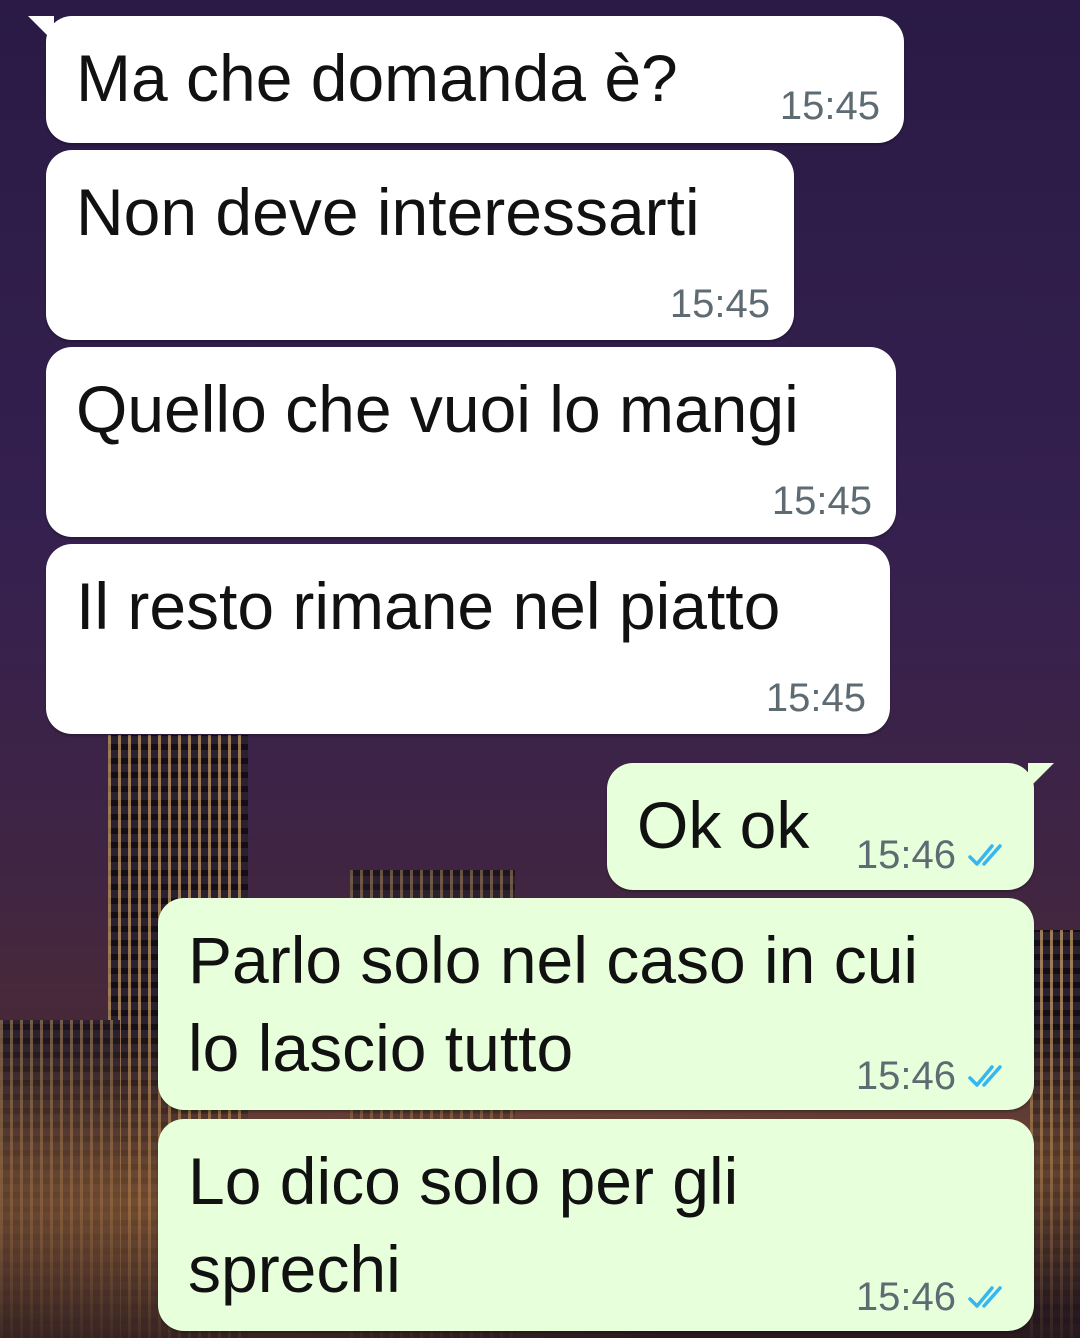 The image size is (1080, 1338). What do you see at coordinates (428, 606) in the screenshot?
I see `message-text: Il resto rimane nel piatto` at bounding box center [428, 606].